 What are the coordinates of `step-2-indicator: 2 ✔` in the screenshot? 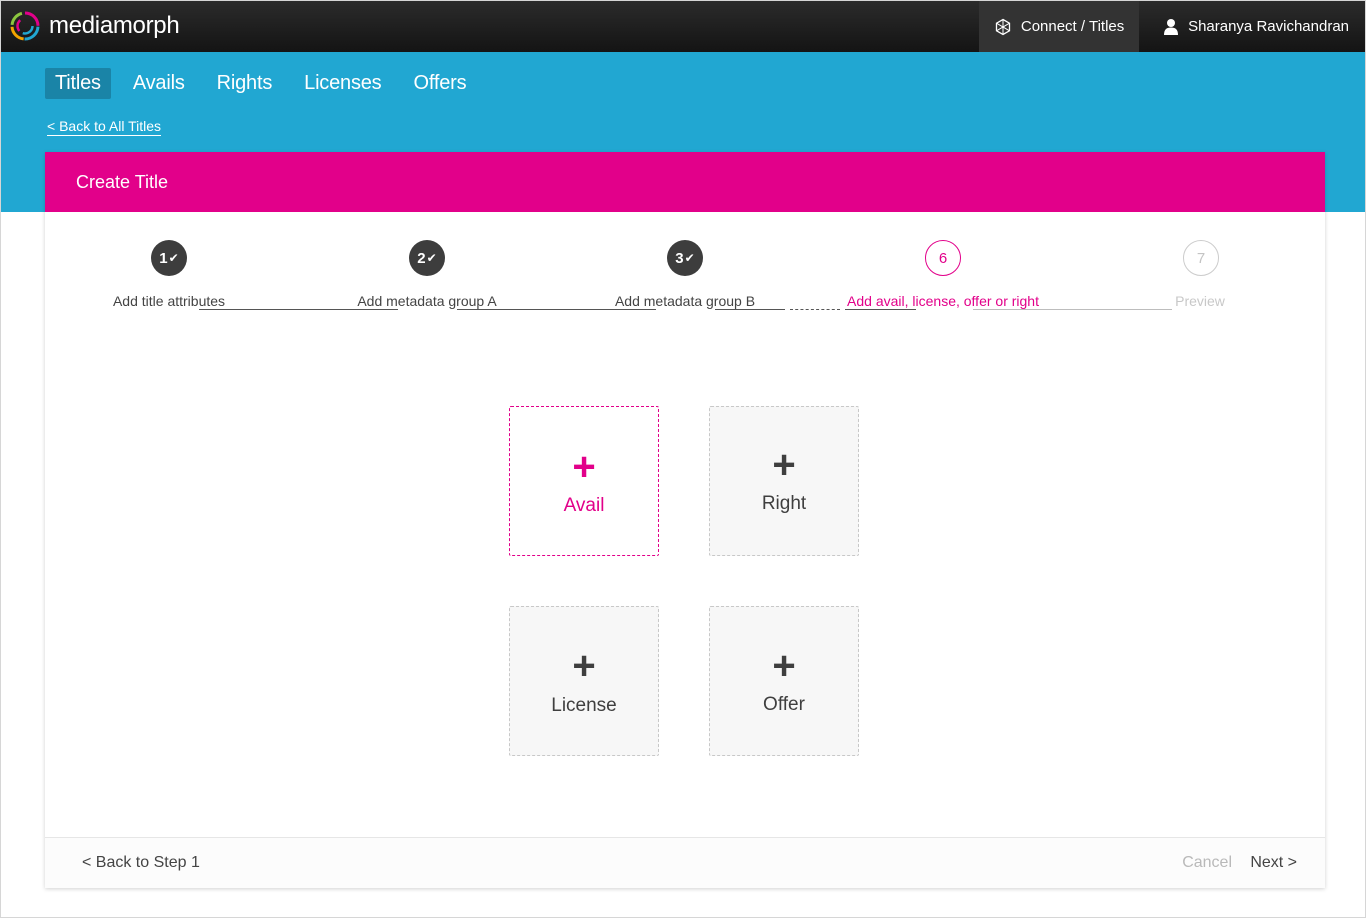 It's located at (427, 258).